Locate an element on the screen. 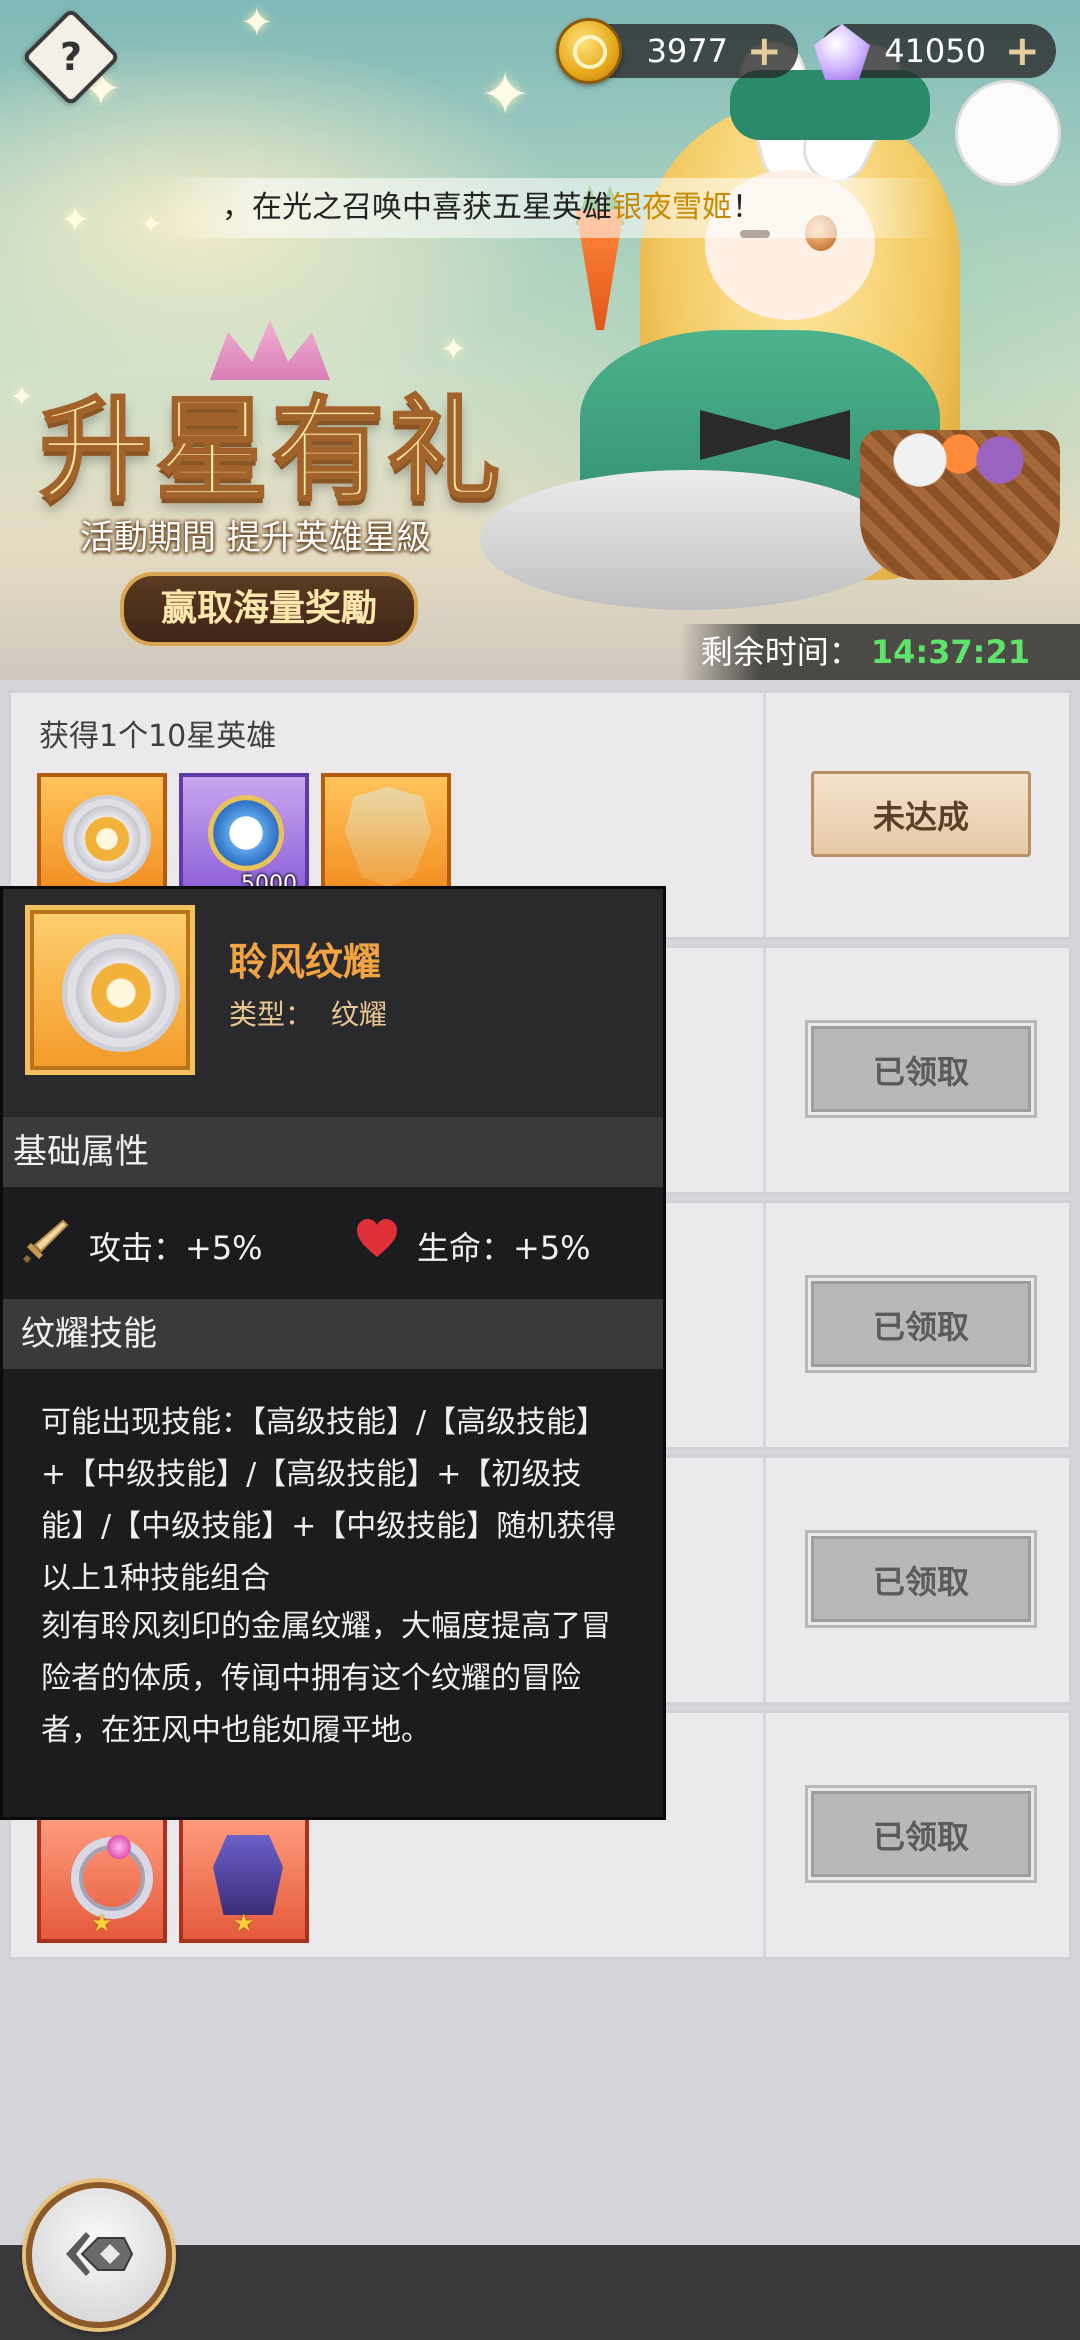 The image size is (1080, 2340). hair-bow-decor is located at coordinates (830, 105).